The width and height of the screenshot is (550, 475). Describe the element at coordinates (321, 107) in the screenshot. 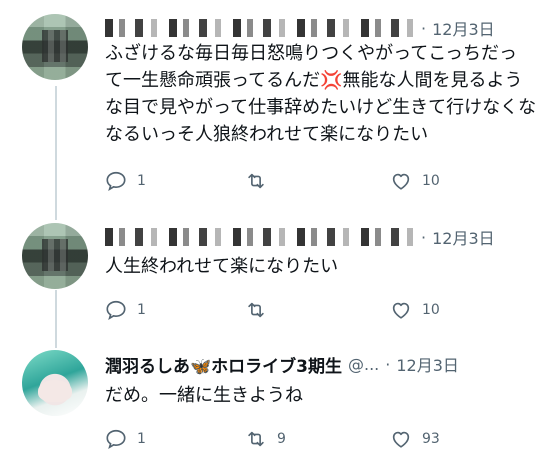

I see `tweet-text-line: な目で見やがって仕事辞めたいけど生きて行けなくな` at that location.